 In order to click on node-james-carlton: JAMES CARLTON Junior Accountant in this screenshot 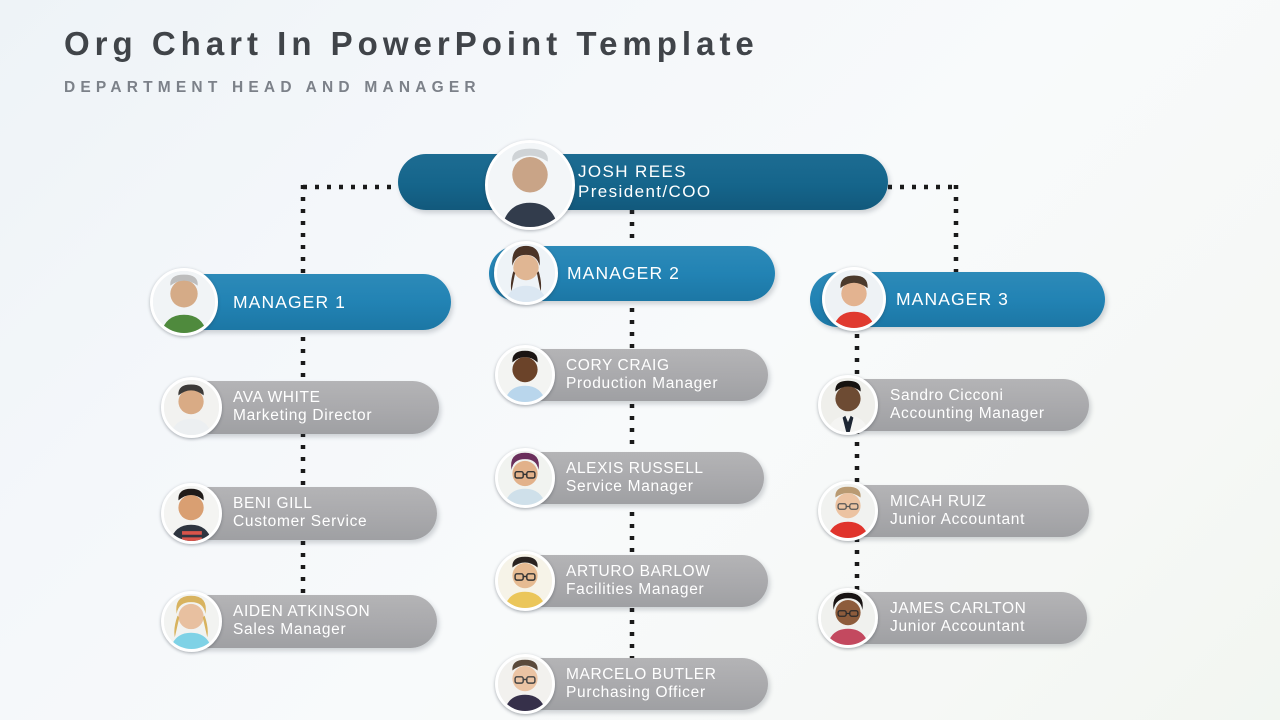, I will do `click(952, 618)`.